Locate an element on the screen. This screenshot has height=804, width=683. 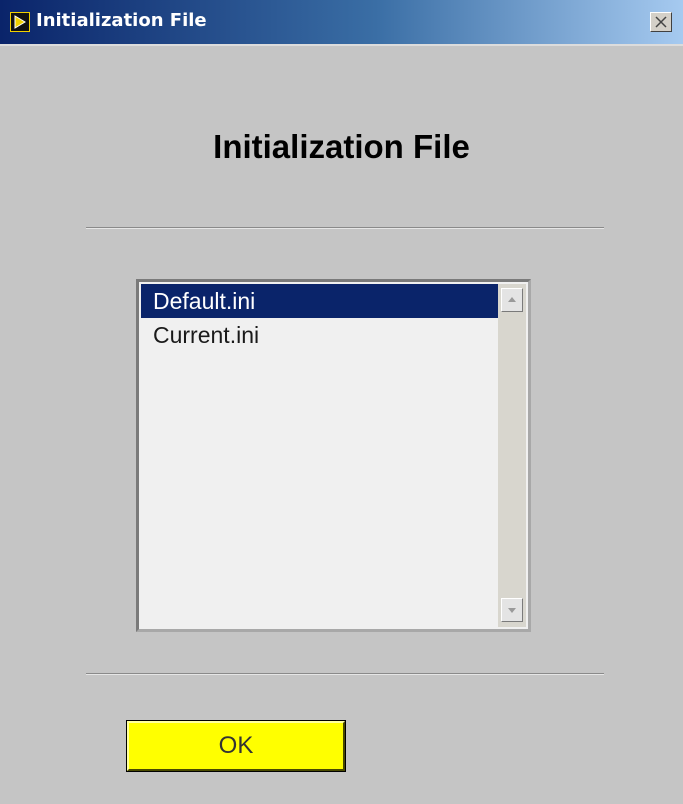
labview-run-arrow-icon is located at coordinates (20, 22).